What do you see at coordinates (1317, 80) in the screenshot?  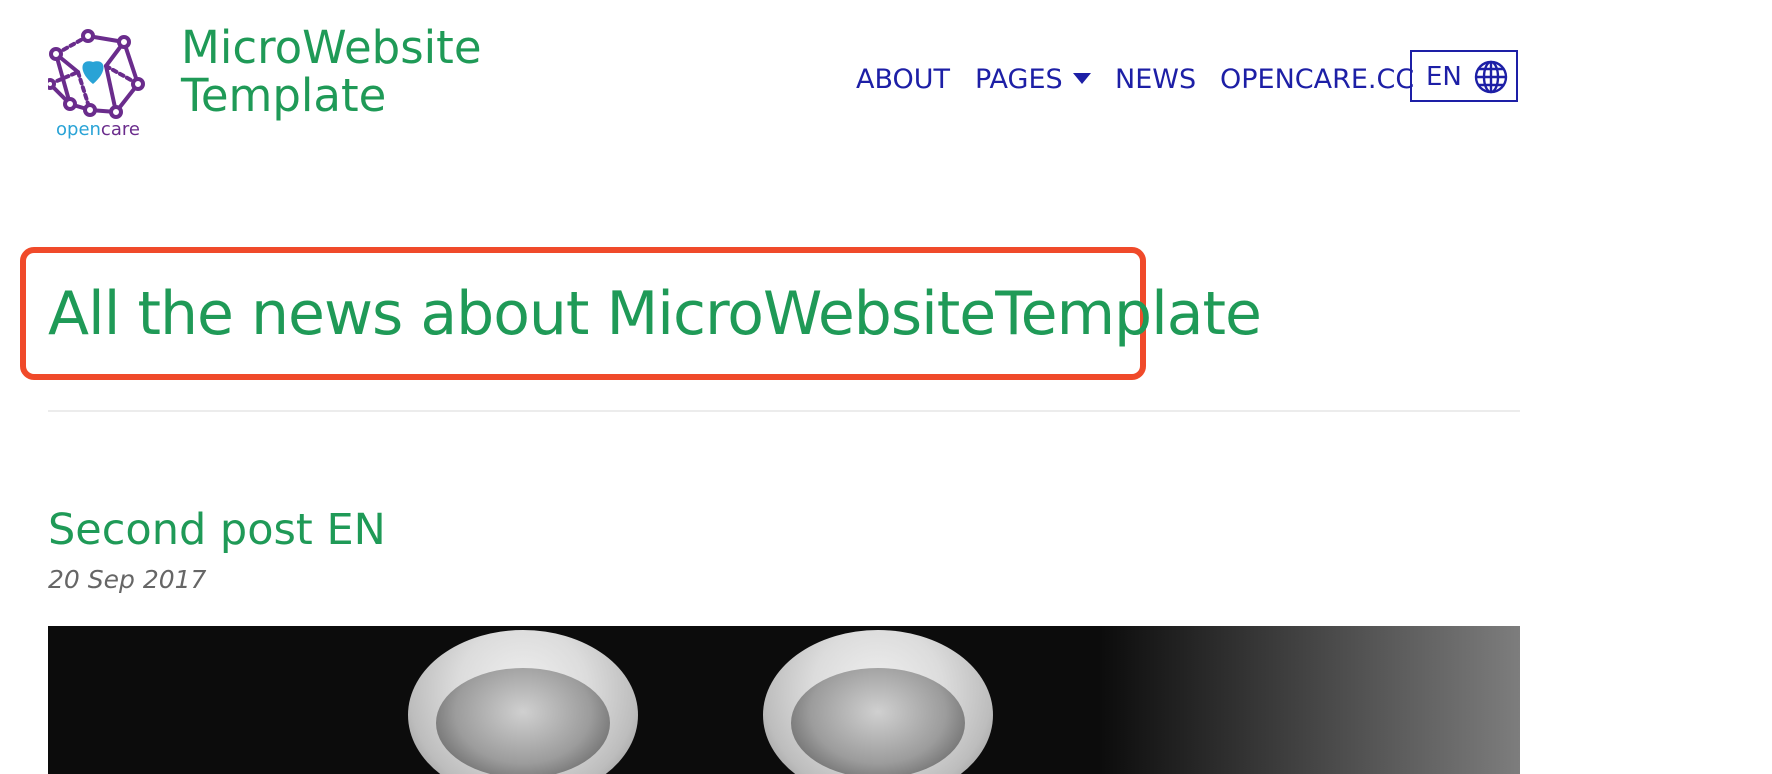 I see `nav-item-opencare: OPENCARE.CC` at bounding box center [1317, 80].